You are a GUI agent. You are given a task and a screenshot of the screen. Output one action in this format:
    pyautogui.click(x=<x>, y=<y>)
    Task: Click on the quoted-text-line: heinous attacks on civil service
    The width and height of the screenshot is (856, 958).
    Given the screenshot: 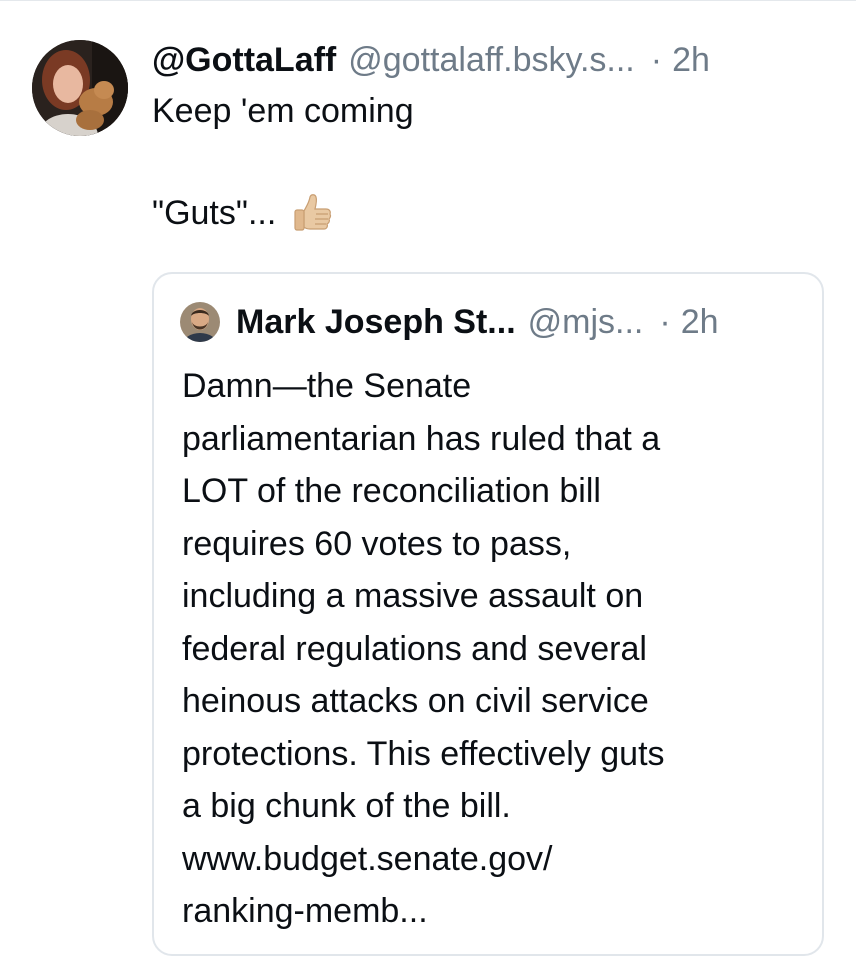 What is the action you would take?
    pyautogui.click(x=415, y=701)
    